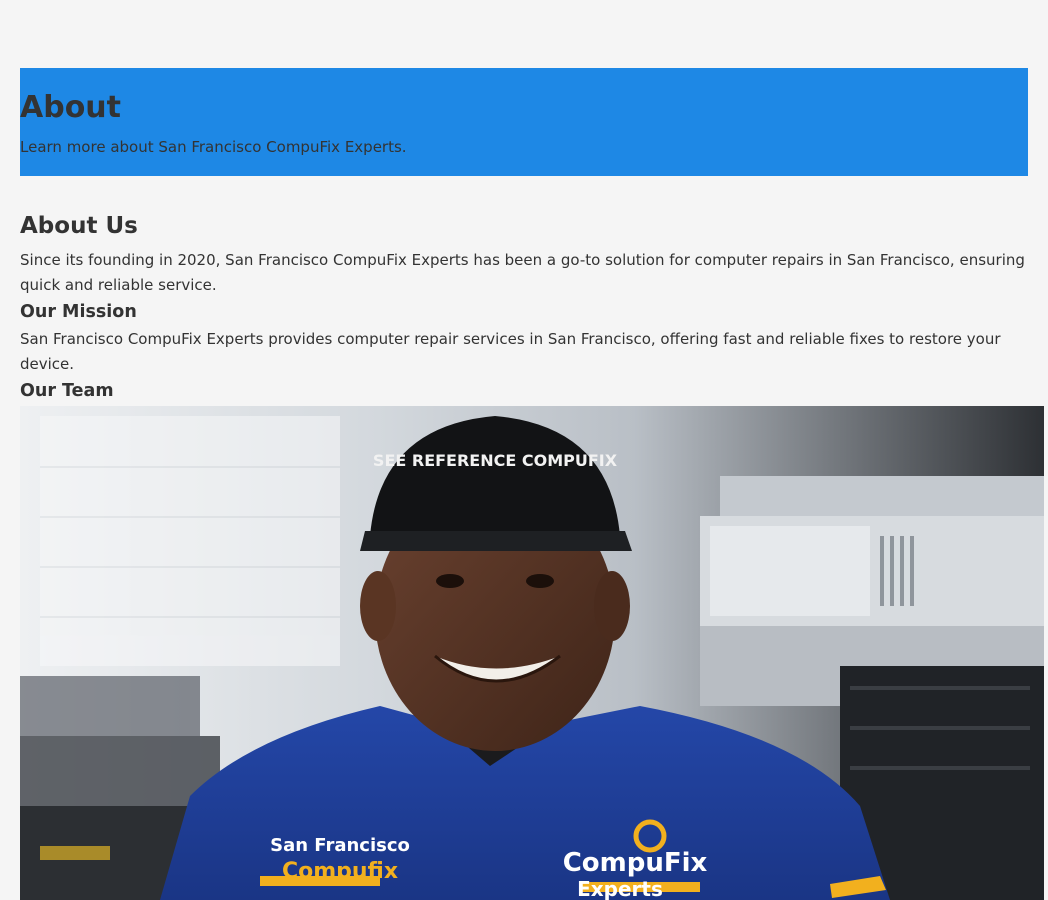  I want to click on shirt-text-left-2: Compufix, so click(340, 871).